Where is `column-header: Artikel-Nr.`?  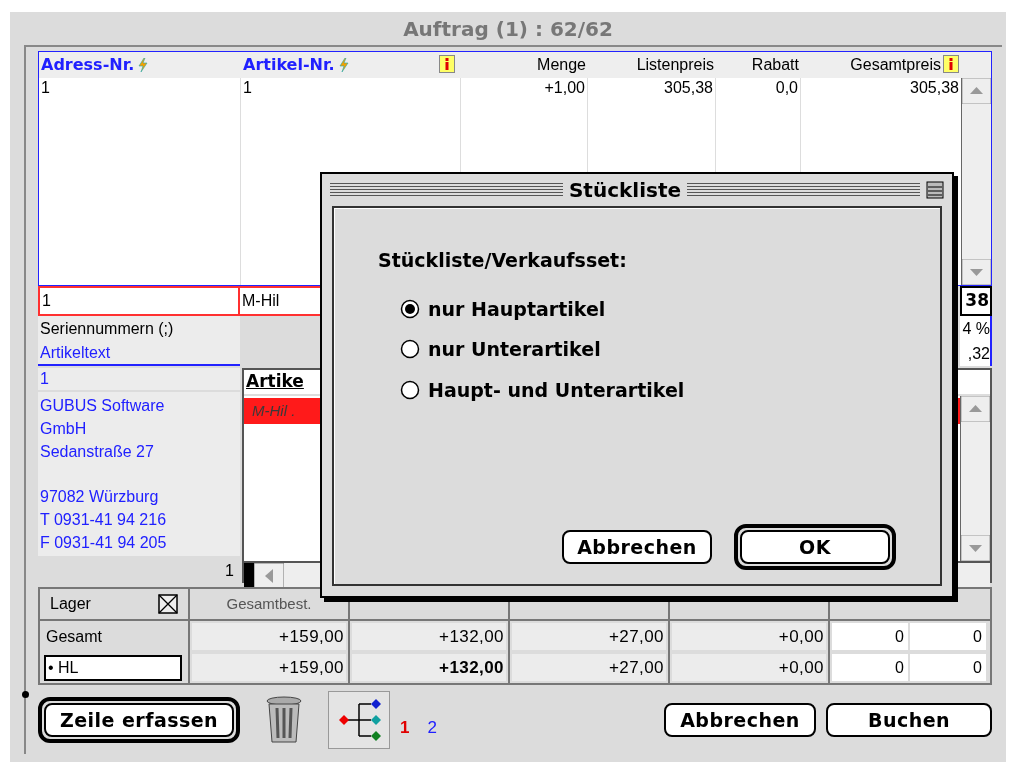 column-header: Artikel-Nr. is located at coordinates (289, 65).